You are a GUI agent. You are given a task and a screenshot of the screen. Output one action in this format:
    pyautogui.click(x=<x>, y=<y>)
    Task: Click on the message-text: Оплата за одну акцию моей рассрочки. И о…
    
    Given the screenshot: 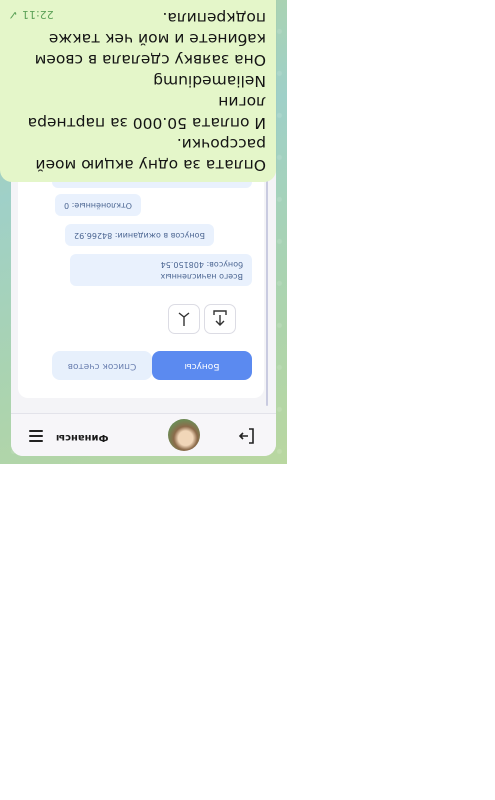 What is the action you would take?
    pyautogui.click(x=146, y=91)
    